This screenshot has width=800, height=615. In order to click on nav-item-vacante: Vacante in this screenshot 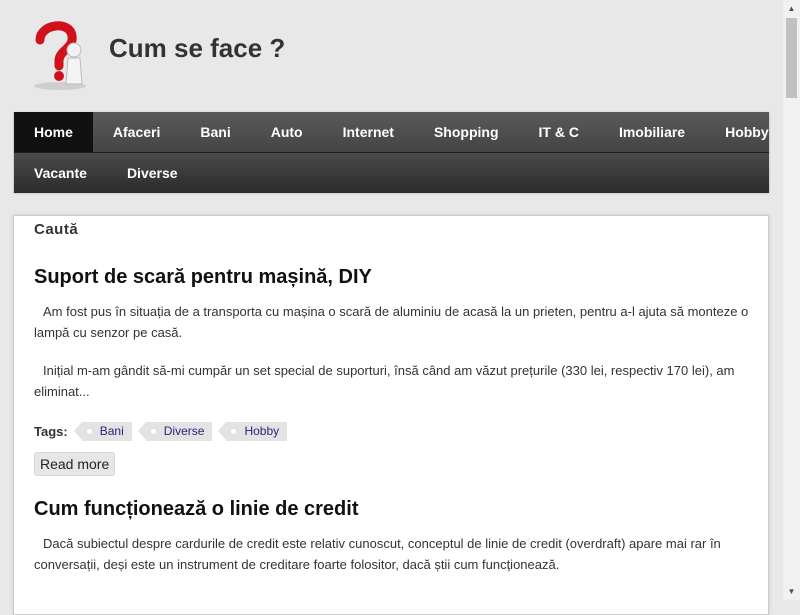, I will do `click(60, 173)`.